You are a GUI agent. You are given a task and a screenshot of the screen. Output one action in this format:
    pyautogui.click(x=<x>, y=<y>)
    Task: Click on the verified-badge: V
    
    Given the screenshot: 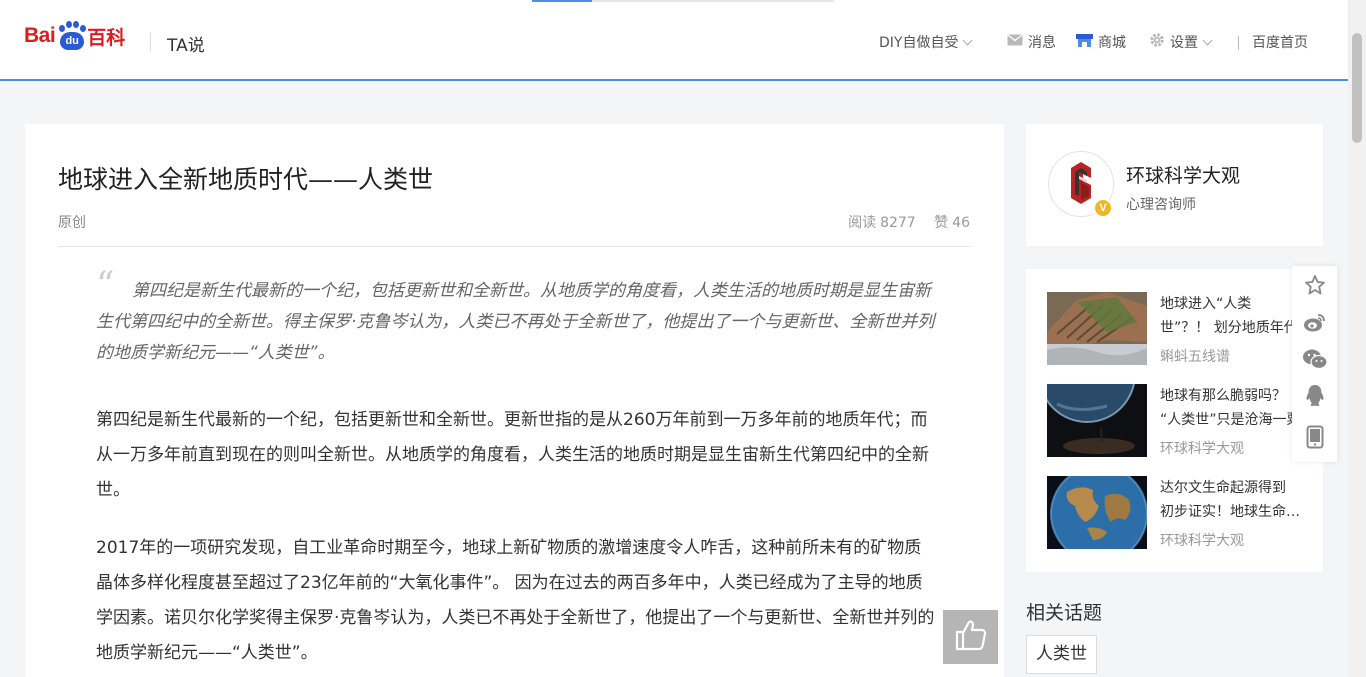 What is the action you would take?
    pyautogui.click(x=1103, y=208)
    